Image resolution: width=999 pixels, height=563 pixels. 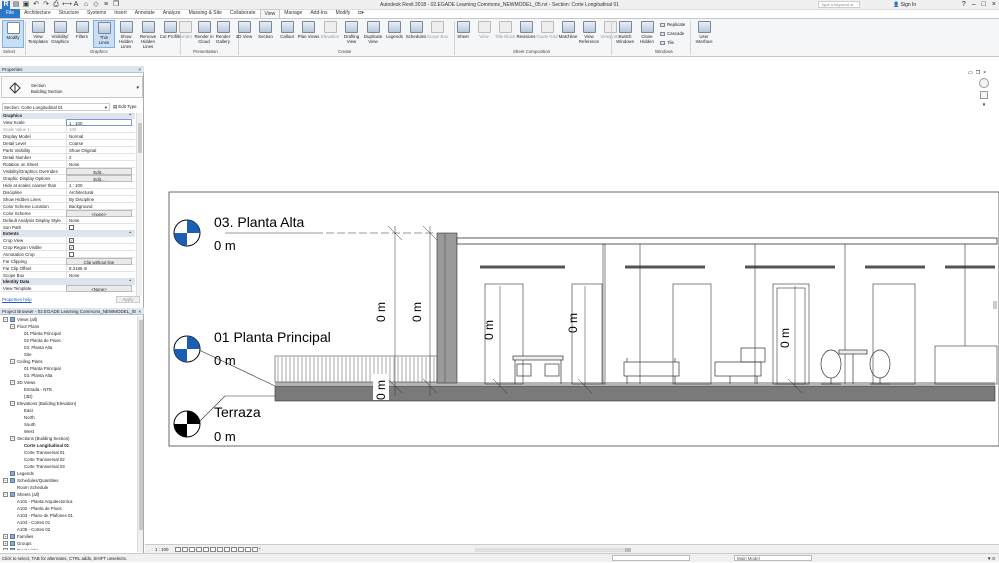 What do you see at coordinates (9, 51) in the screenshot?
I see `select-panel-label: Select` at bounding box center [9, 51].